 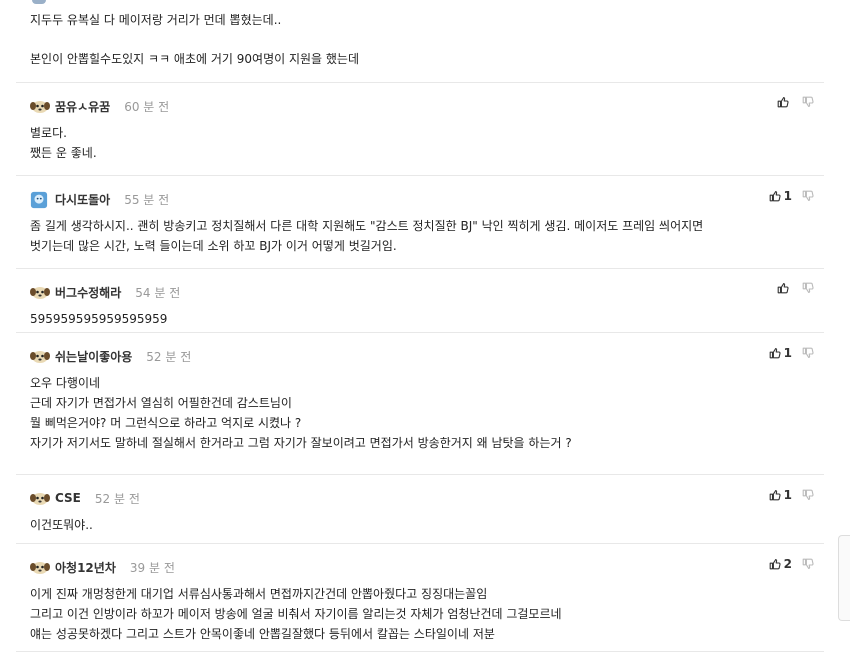 What do you see at coordinates (161, 403) in the screenshot?
I see `comment-line: 근데 자기가 면접가서 열심히 어필한건데 감스트님이` at bounding box center [161, 403].